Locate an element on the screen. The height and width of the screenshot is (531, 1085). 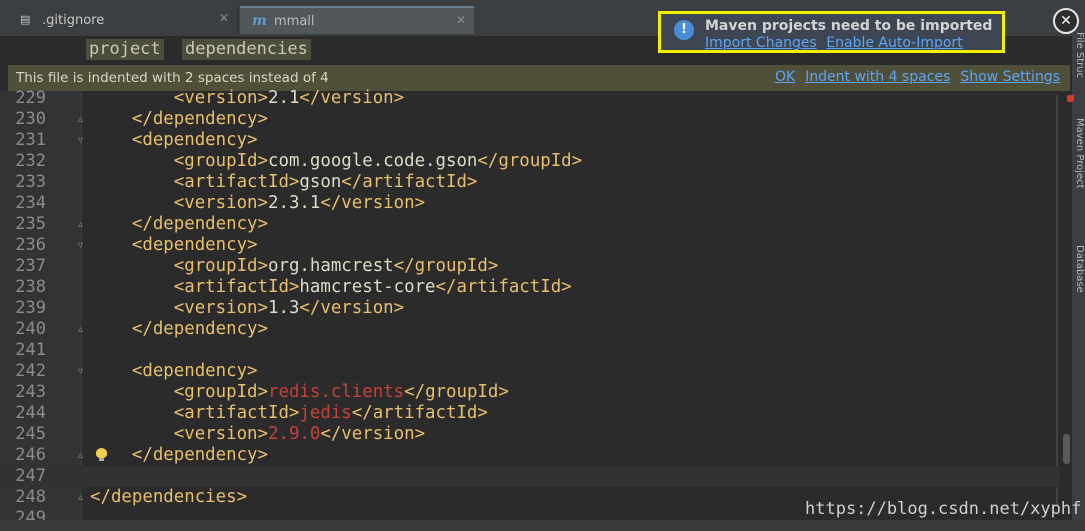
code-line: 237 <groupId>org.hamcrest</groupId> is located at coordinates (530, 266).